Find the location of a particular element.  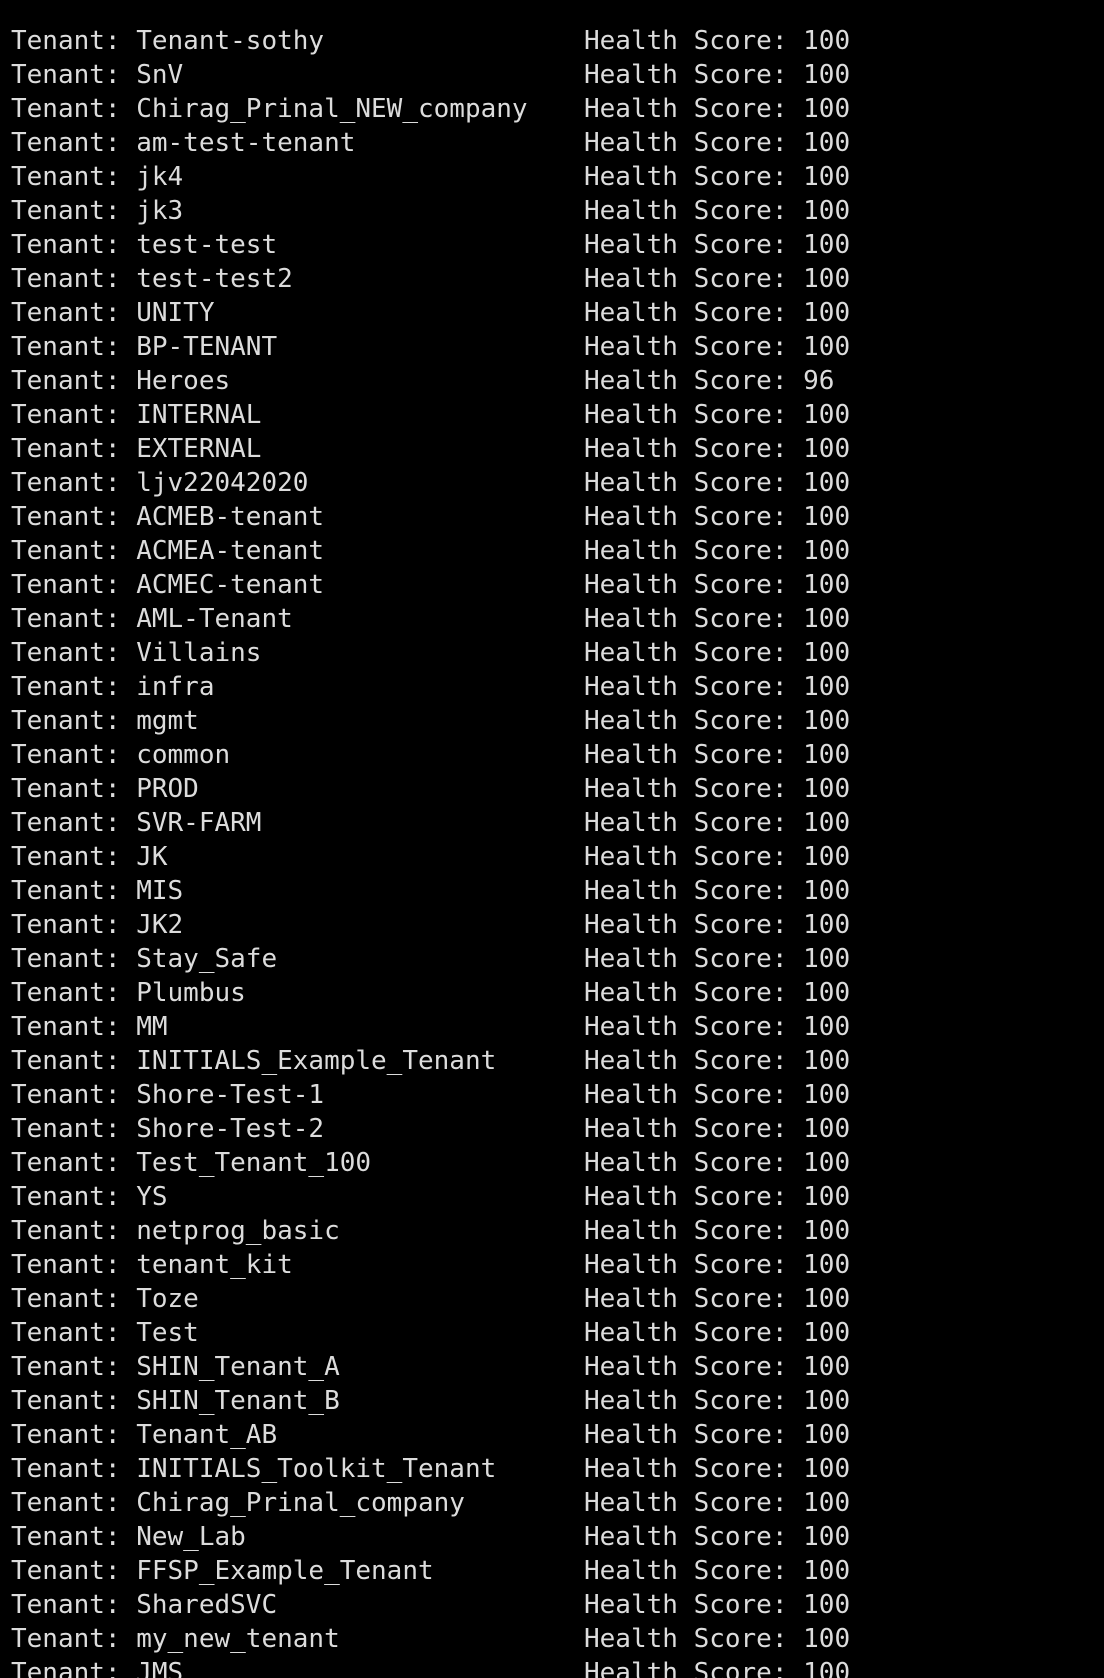

terminal-line: Tenant: Plumbus Health Score: 100 is located at coordinates (551, 993).